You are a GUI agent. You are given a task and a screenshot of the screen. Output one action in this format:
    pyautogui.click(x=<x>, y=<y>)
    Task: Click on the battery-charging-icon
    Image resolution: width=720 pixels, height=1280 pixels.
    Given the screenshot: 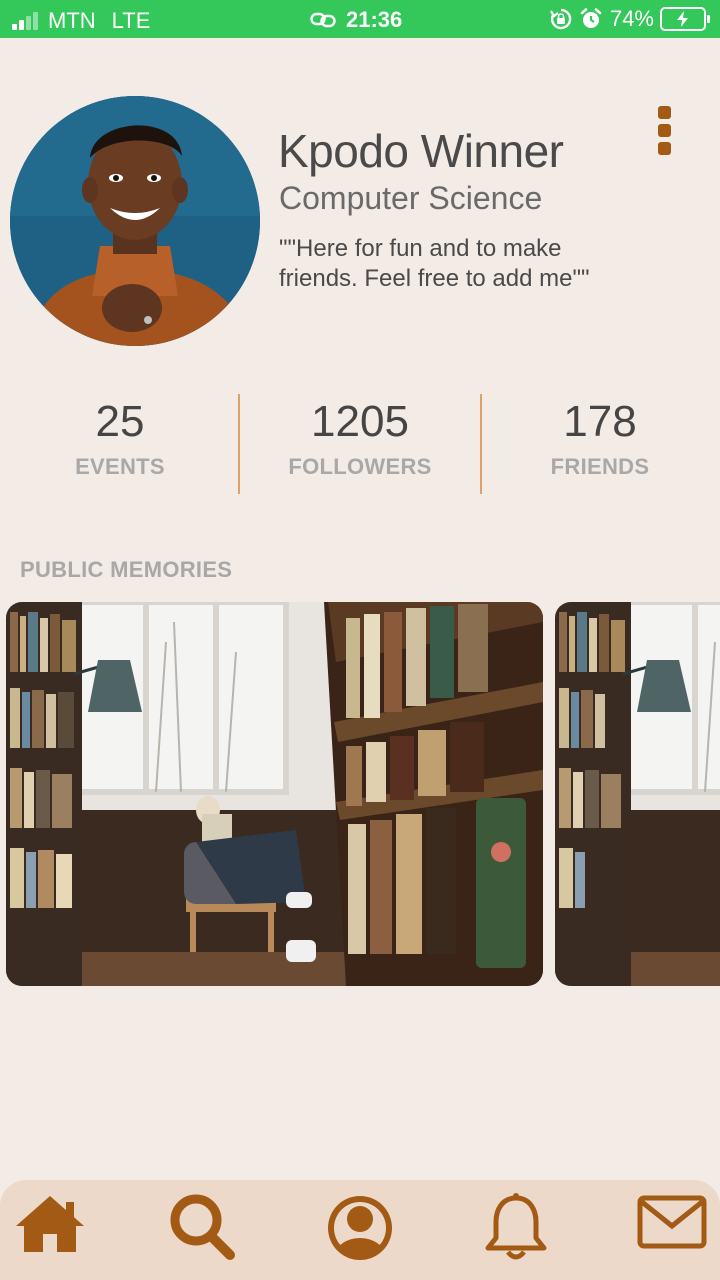 What is the action you would take?
    pyautogui.click(x=685, y=19)
    